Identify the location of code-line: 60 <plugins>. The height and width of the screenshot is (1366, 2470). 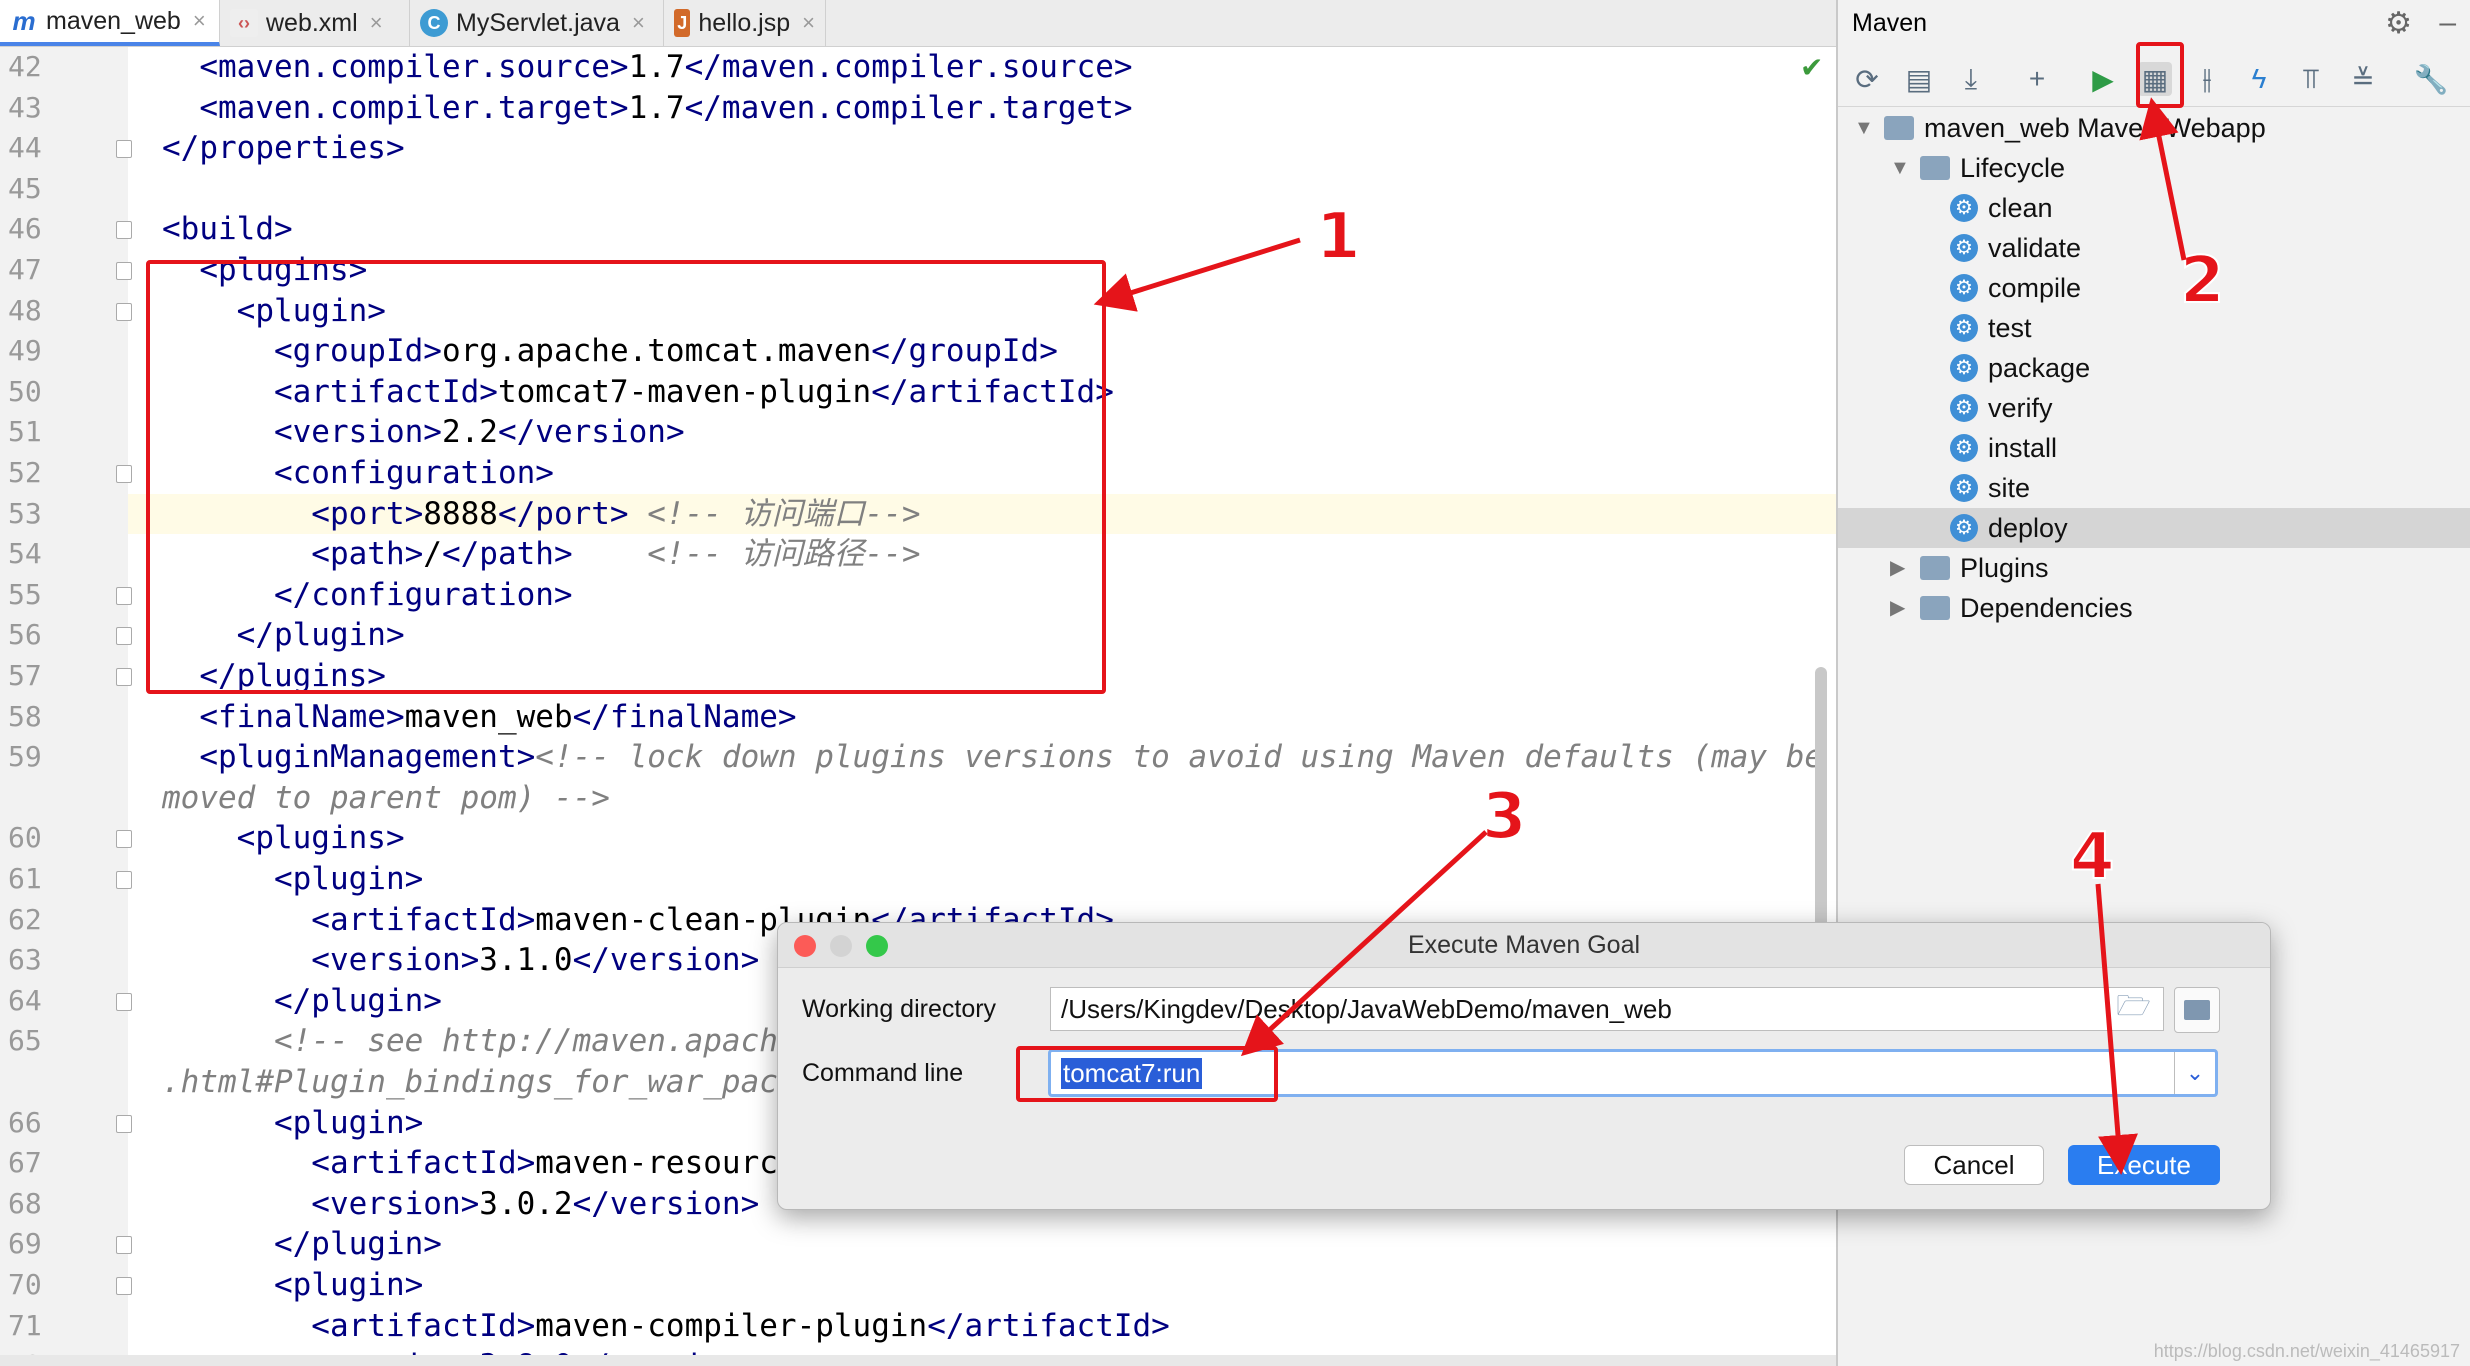
(918, 838).